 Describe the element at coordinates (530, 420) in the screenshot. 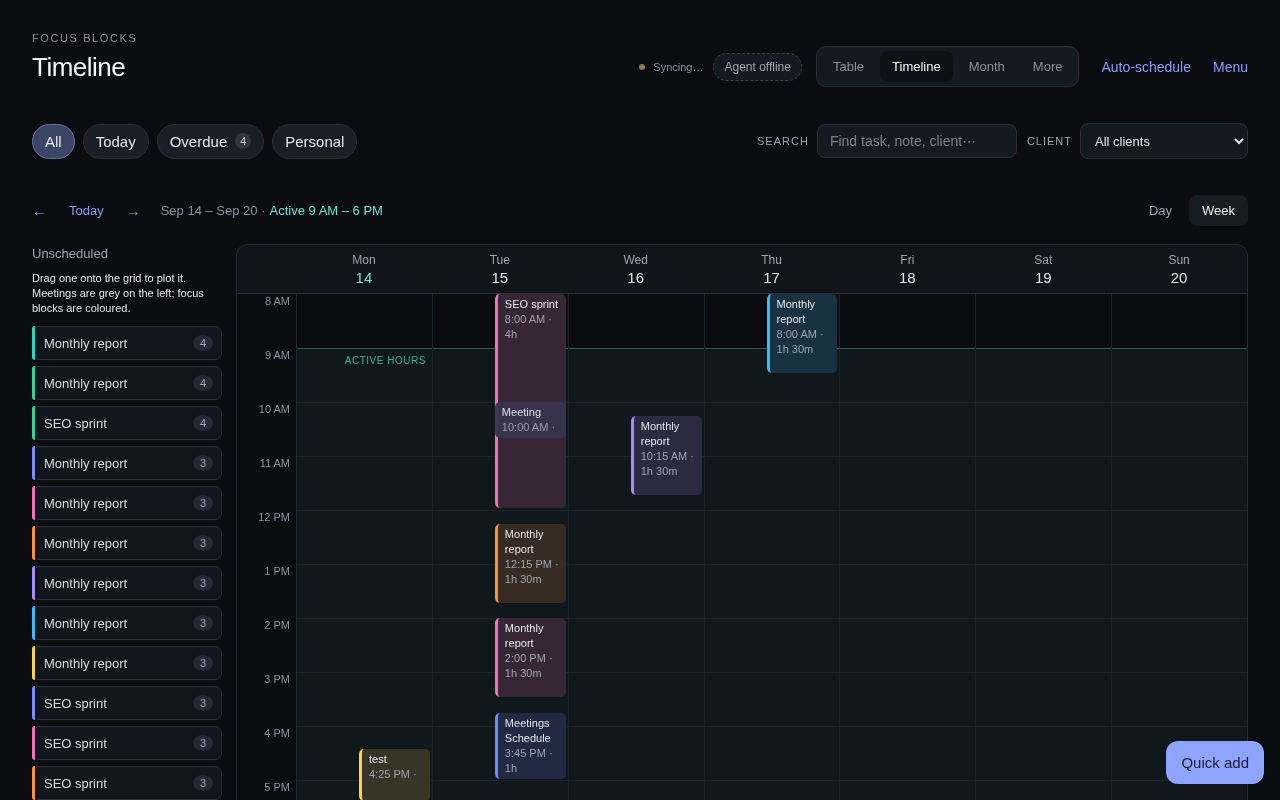

I see `calendar-event: Meeting 10:00 AM ·` at that location.